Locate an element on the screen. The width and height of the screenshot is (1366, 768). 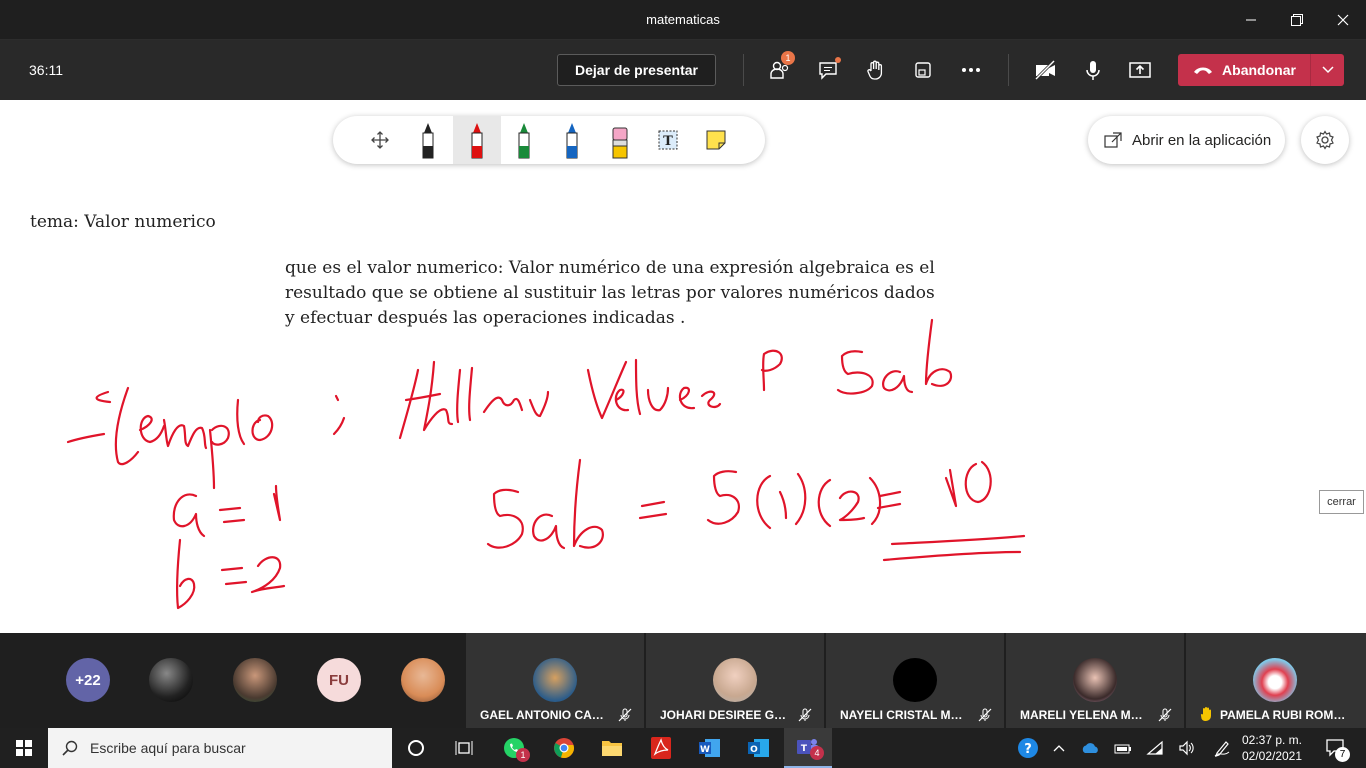
onedrive-tray-icon is located at coordinates (1091, 748).